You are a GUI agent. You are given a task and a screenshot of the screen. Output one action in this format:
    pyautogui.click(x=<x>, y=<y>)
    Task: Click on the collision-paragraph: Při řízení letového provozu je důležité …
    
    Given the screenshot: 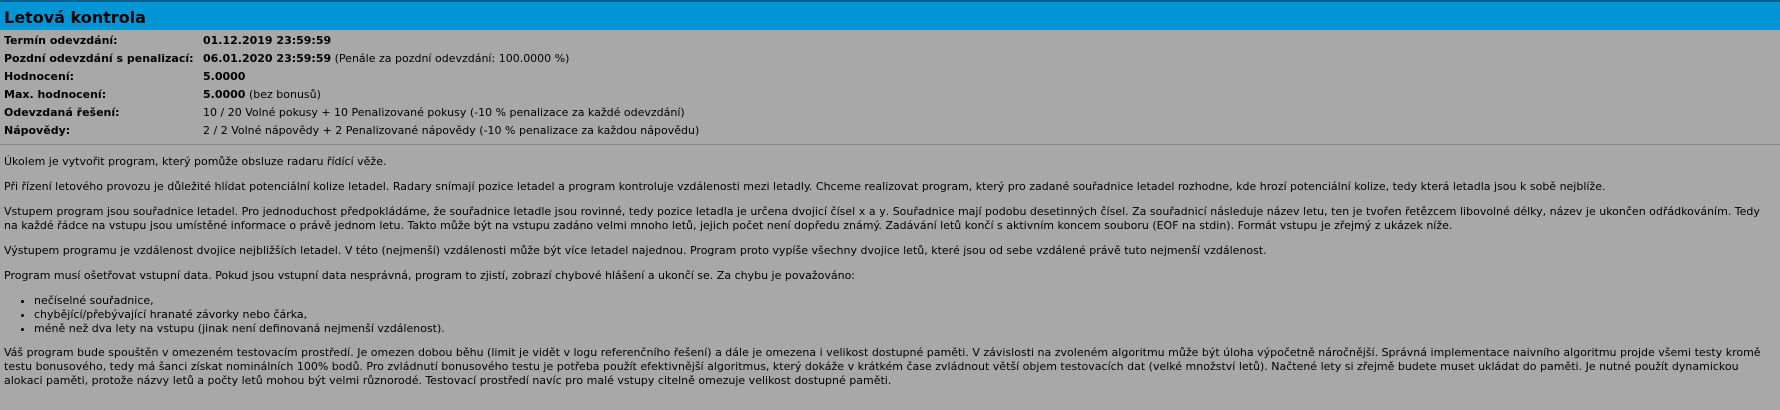 What is the action you would take?
    pyautogui.click(x=805, y=186)
    